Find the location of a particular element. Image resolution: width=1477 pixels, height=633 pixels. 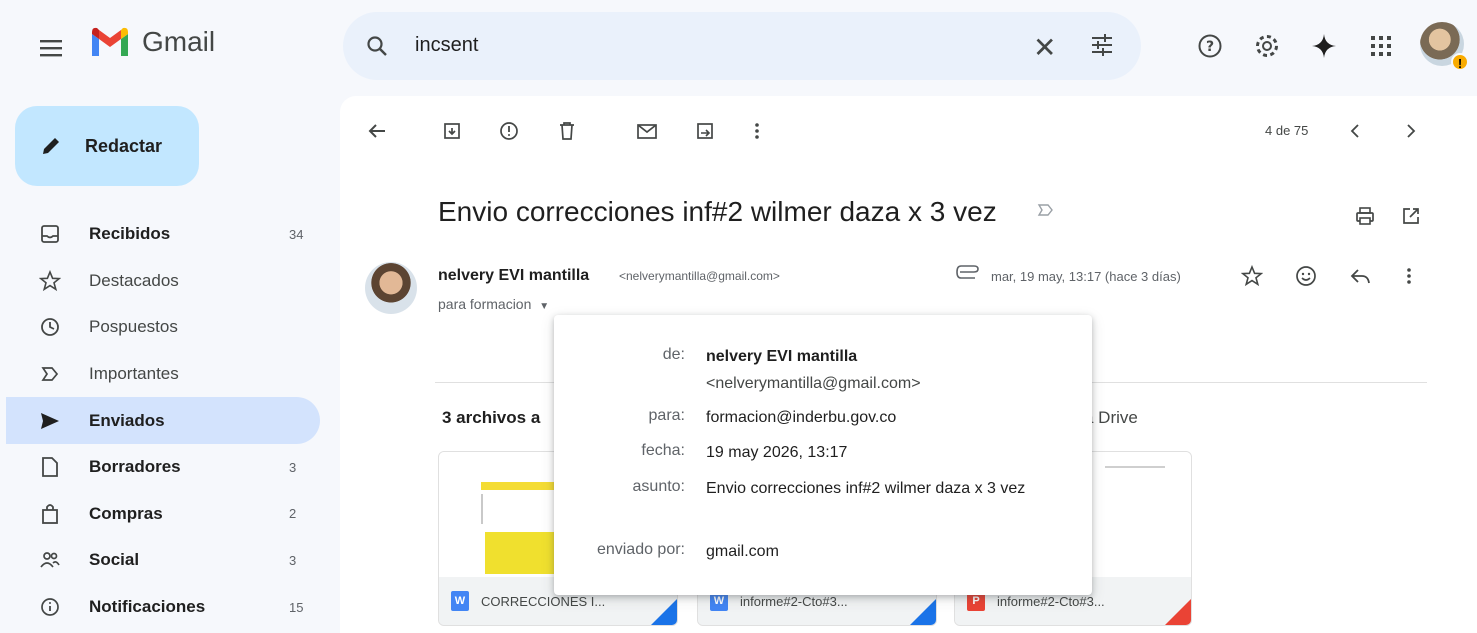

detail-date: 19 may 2026, 13:17 is located at coordinates (777, 452).